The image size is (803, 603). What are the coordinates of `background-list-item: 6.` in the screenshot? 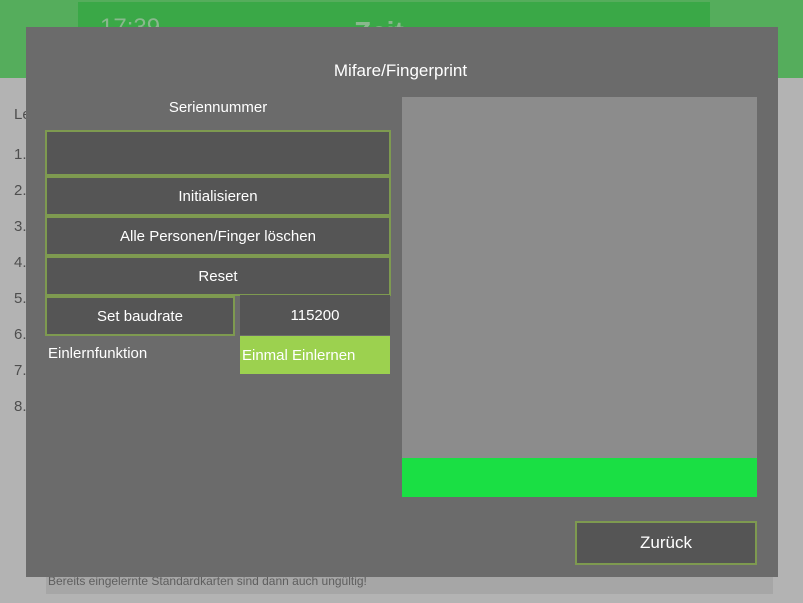 It's located at (20, 334).